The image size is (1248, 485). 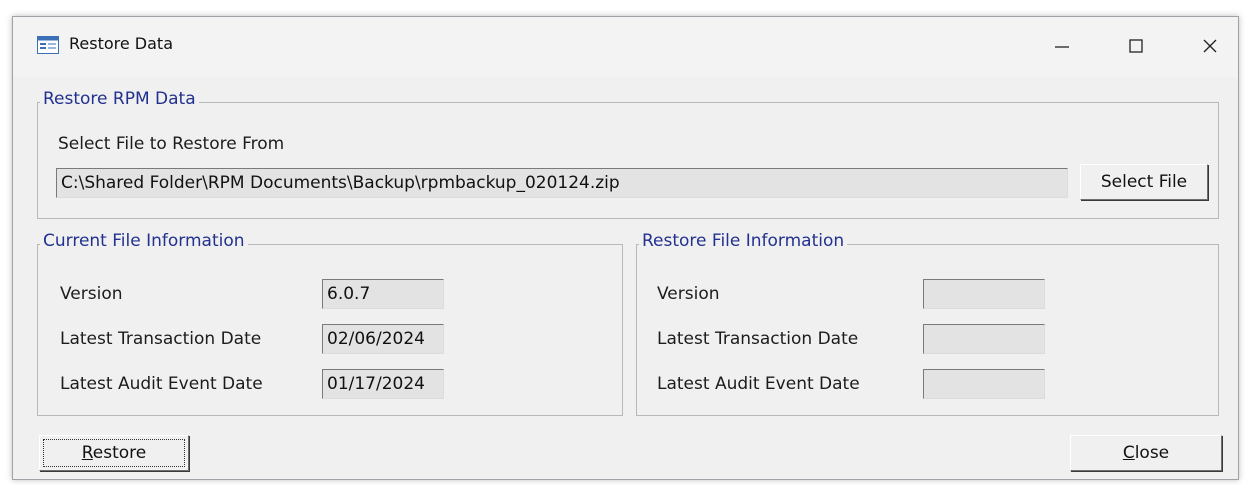 I want to click on restore-audit-date-field, so click(x=984, y=384).